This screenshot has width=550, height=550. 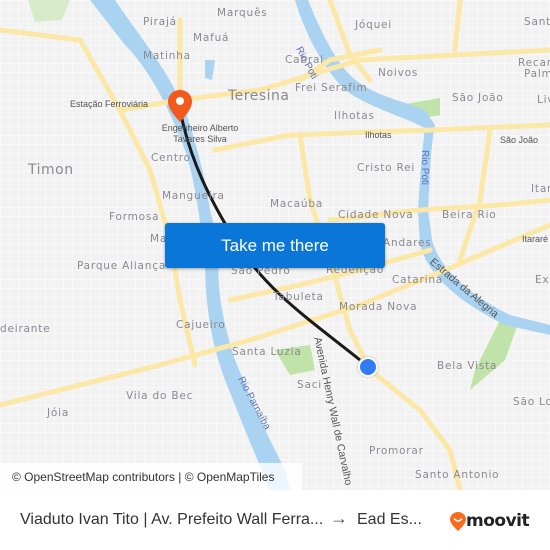 I want to click on label-sao-joao: São João, so click(x=478, y=98).